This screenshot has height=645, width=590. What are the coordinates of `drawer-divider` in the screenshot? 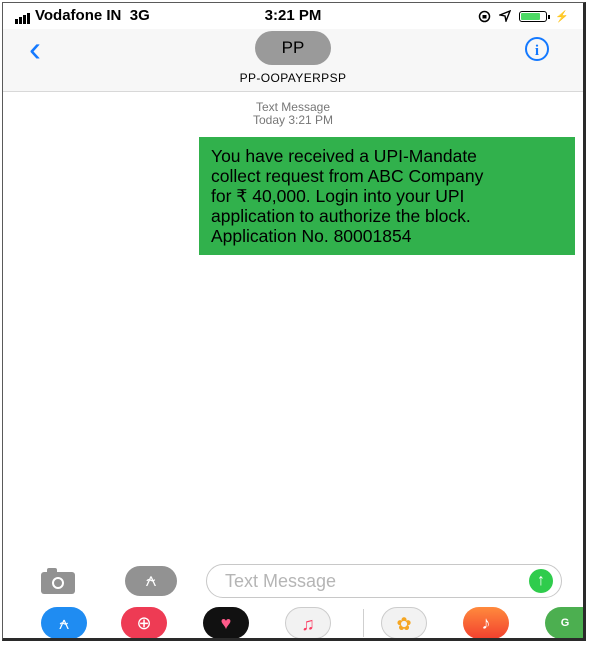 It's located at (363, 623).